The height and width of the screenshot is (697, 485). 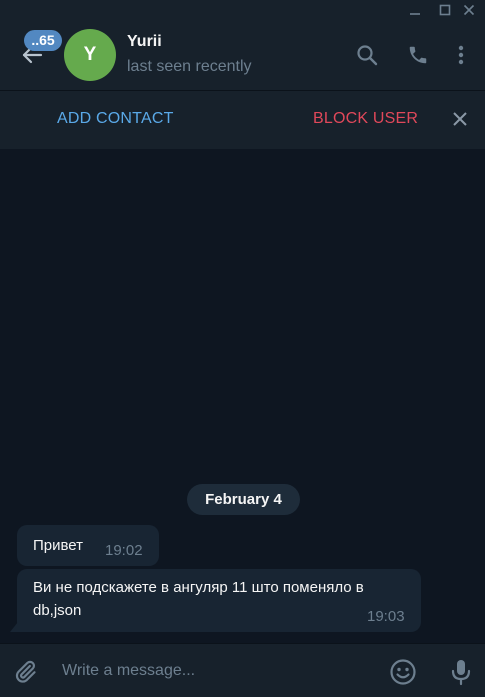 What do you see at coordinates (58, 545) in the screenshot?
I see `message-text: Привет` at bounding box center [58, 545].